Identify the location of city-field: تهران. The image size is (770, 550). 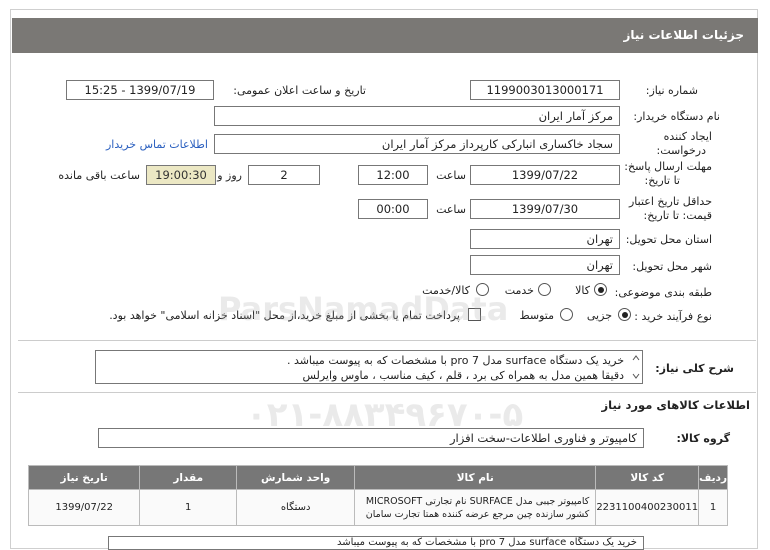
(545, 265).